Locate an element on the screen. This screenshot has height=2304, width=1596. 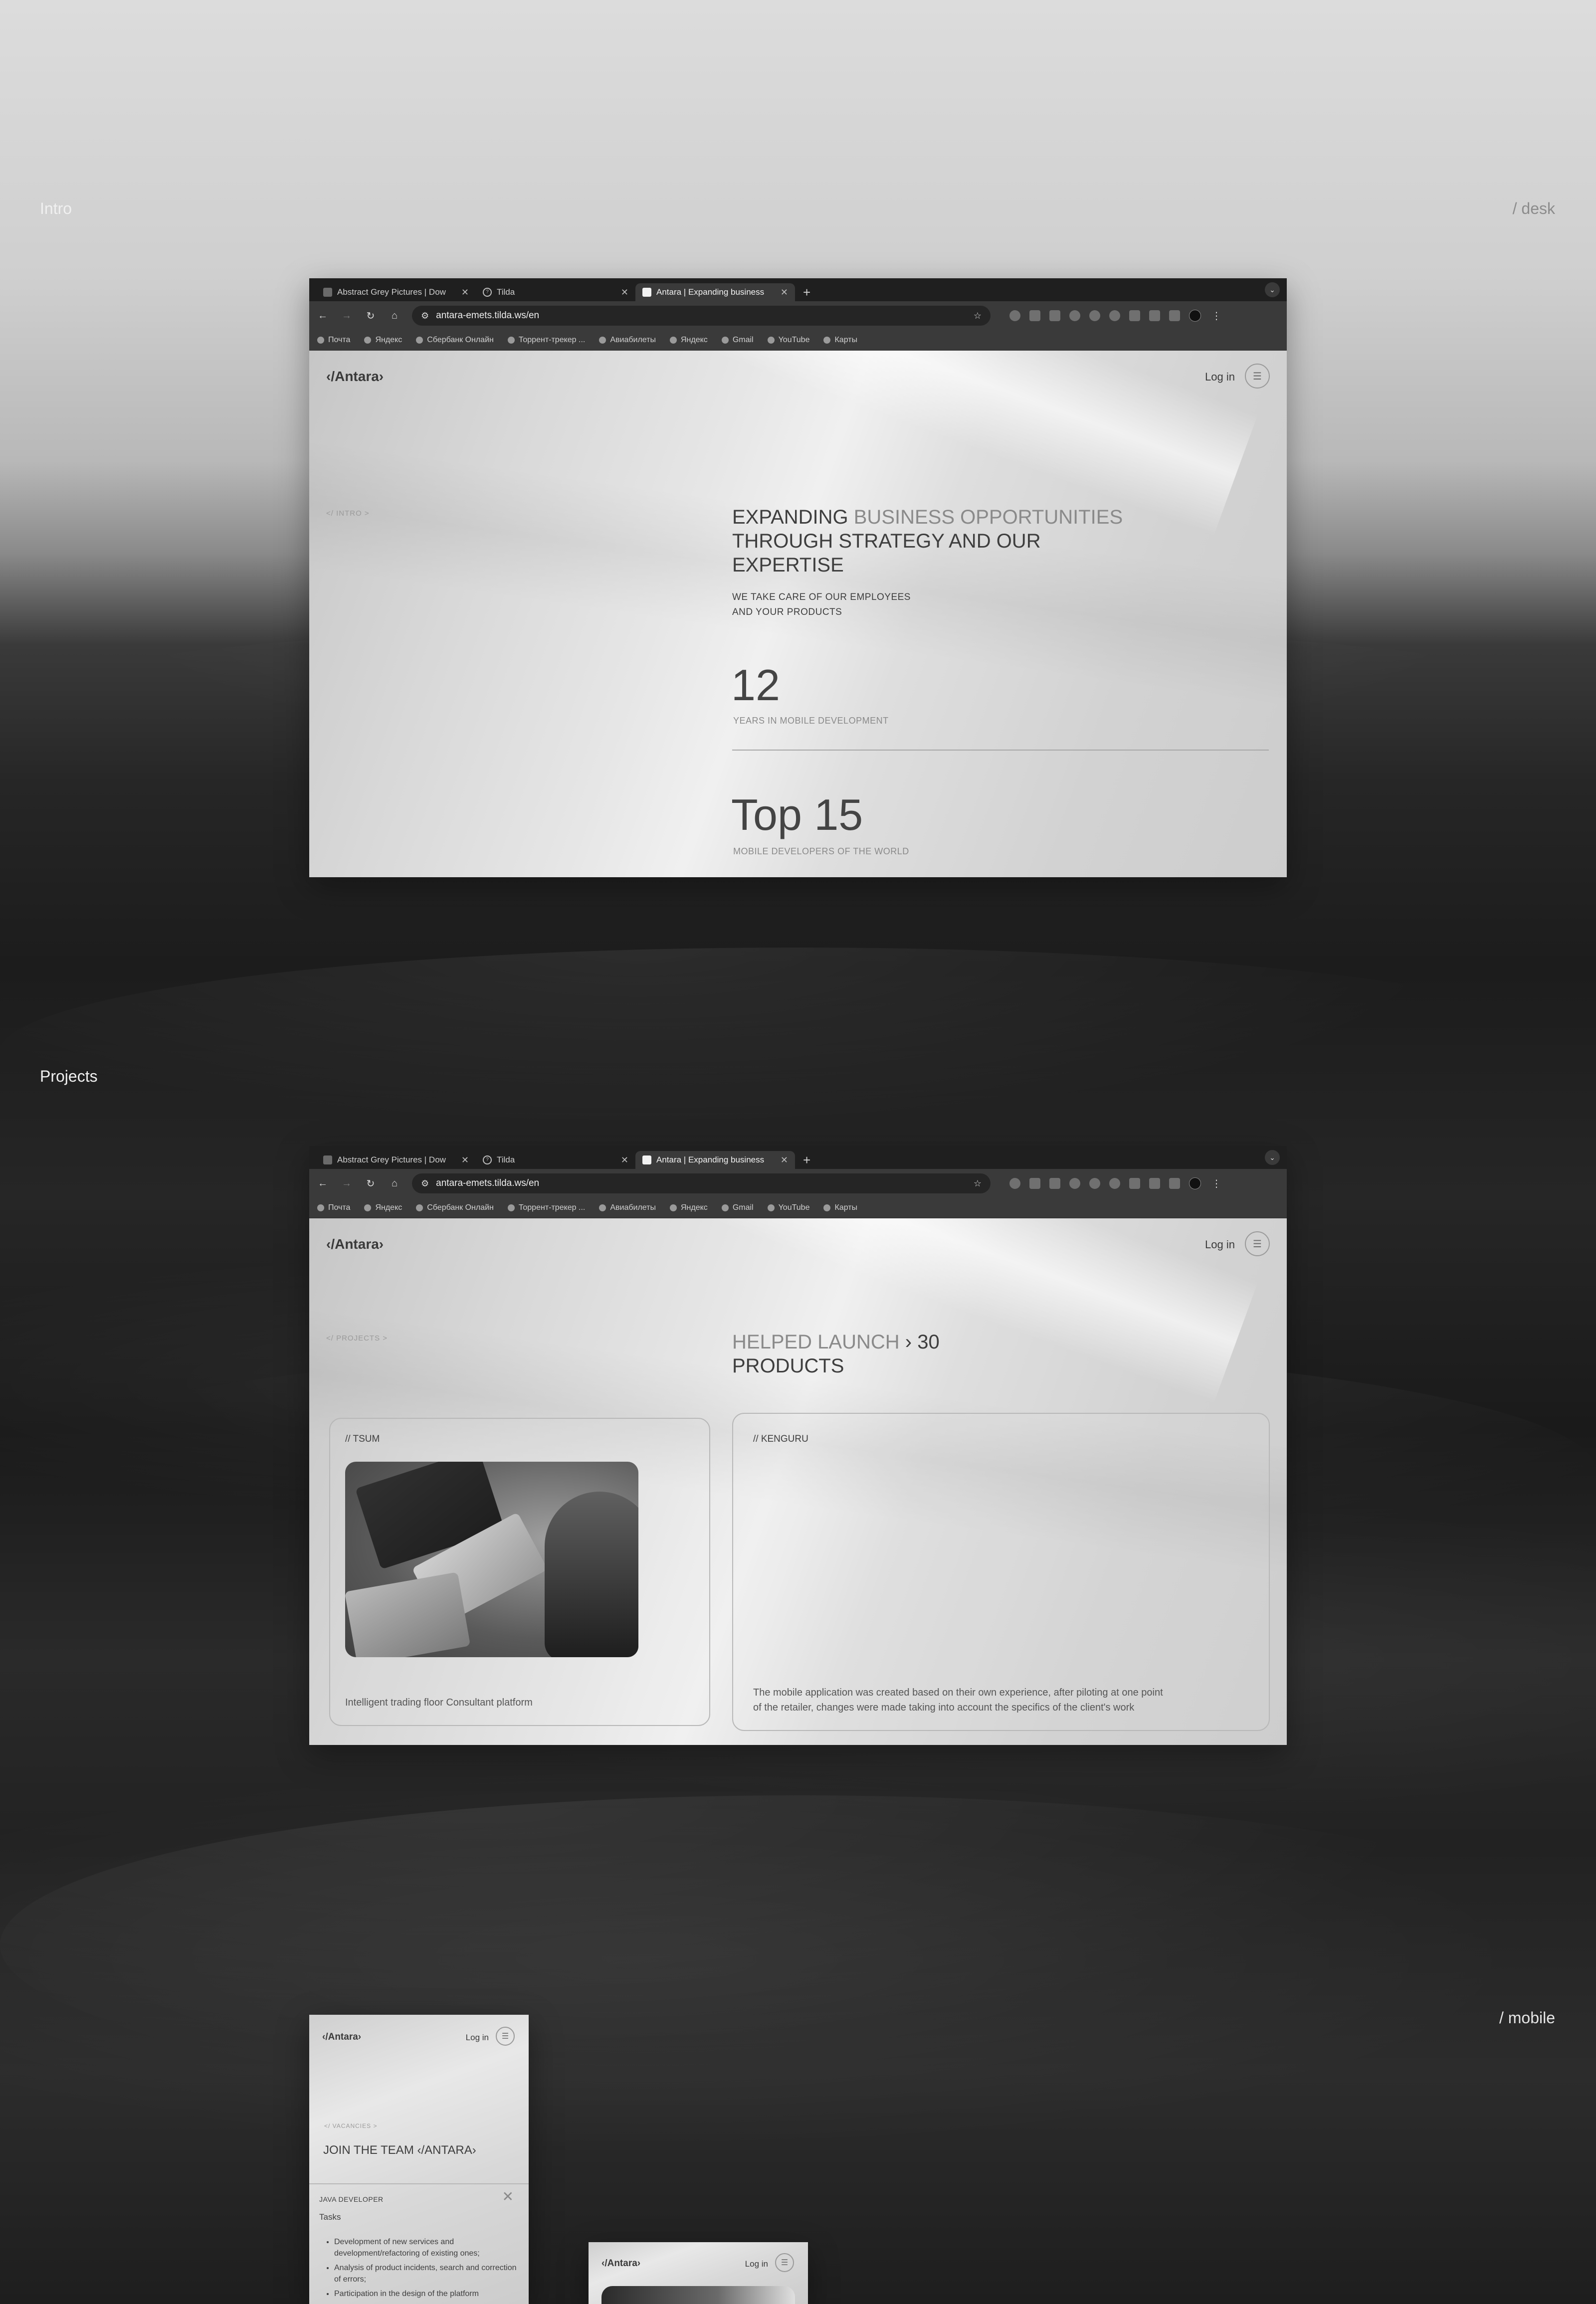
person-shape is located at coordinates (591, 1574).